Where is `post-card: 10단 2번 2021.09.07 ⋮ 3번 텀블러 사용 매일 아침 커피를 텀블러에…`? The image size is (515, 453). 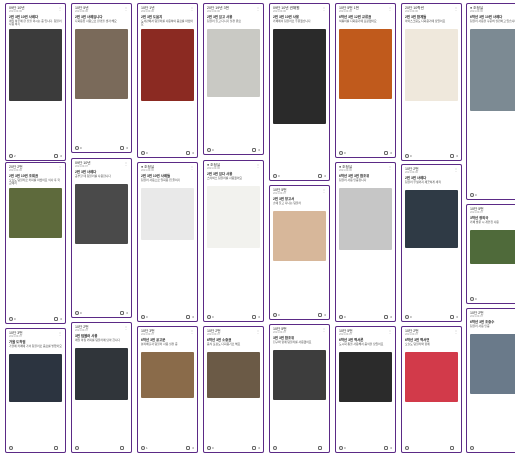
post-card: 10단 2번 2021.09.07 ⋮ 3번 텀블러 사용 매일 아침 커피를 텀블러에… is located at coordinates (101, 387).